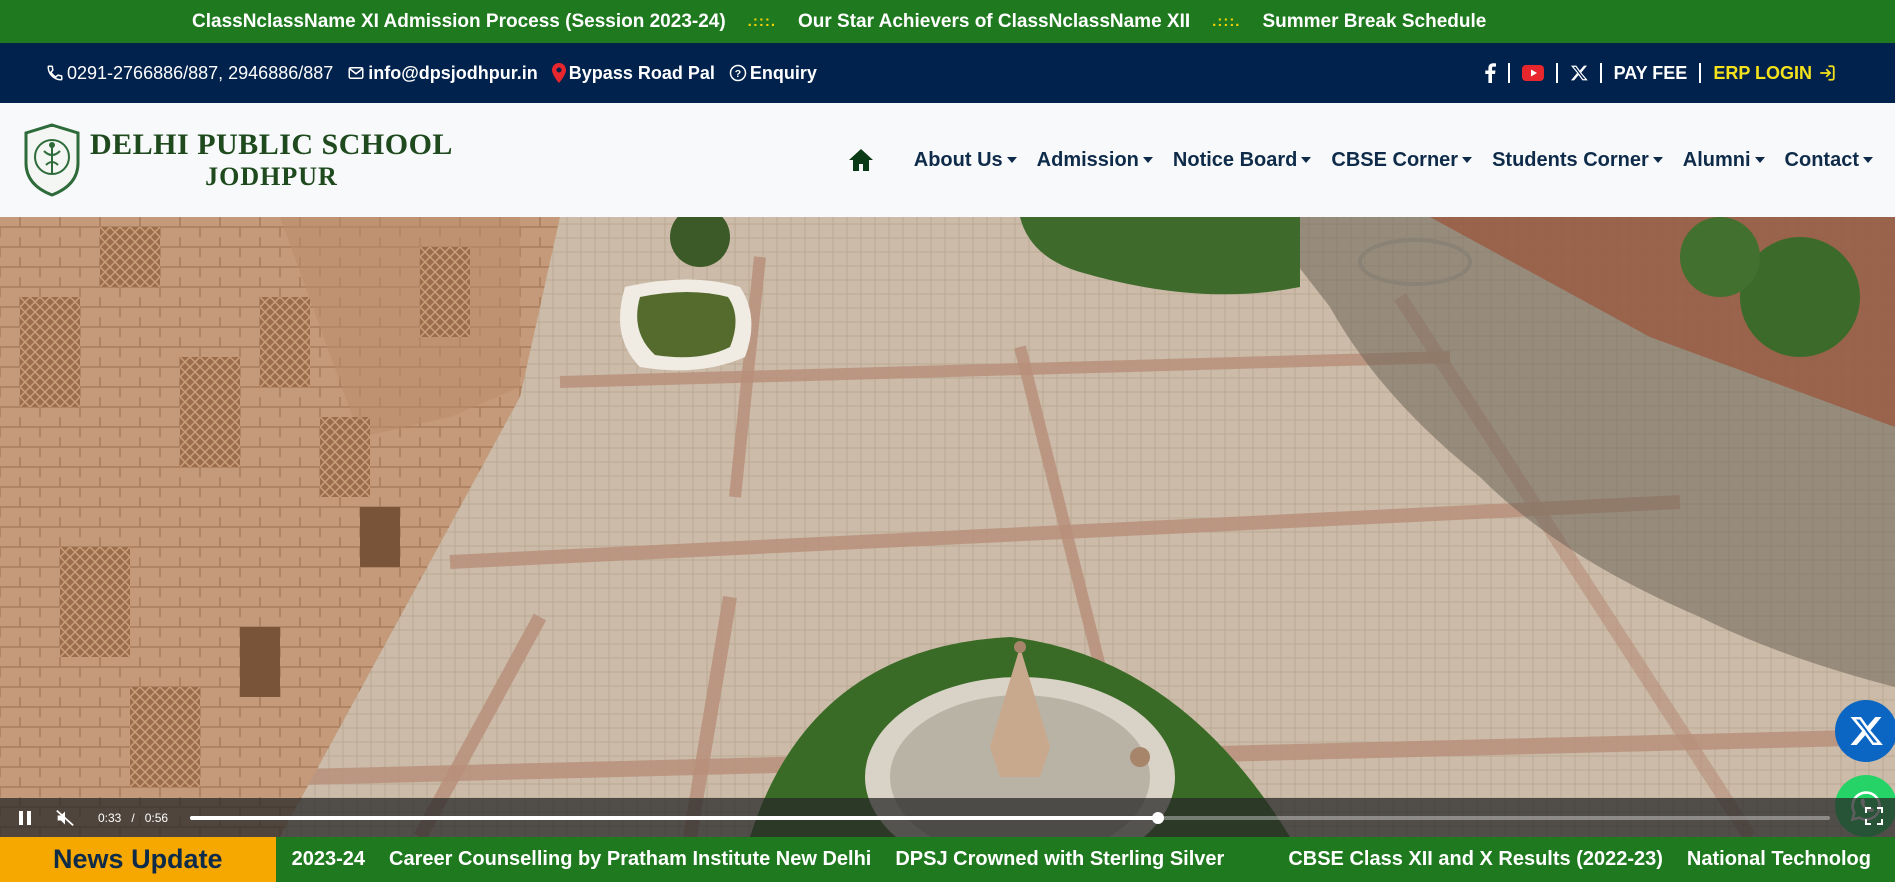  I want to click on nav-admission: Admission, so click(1095, 160).